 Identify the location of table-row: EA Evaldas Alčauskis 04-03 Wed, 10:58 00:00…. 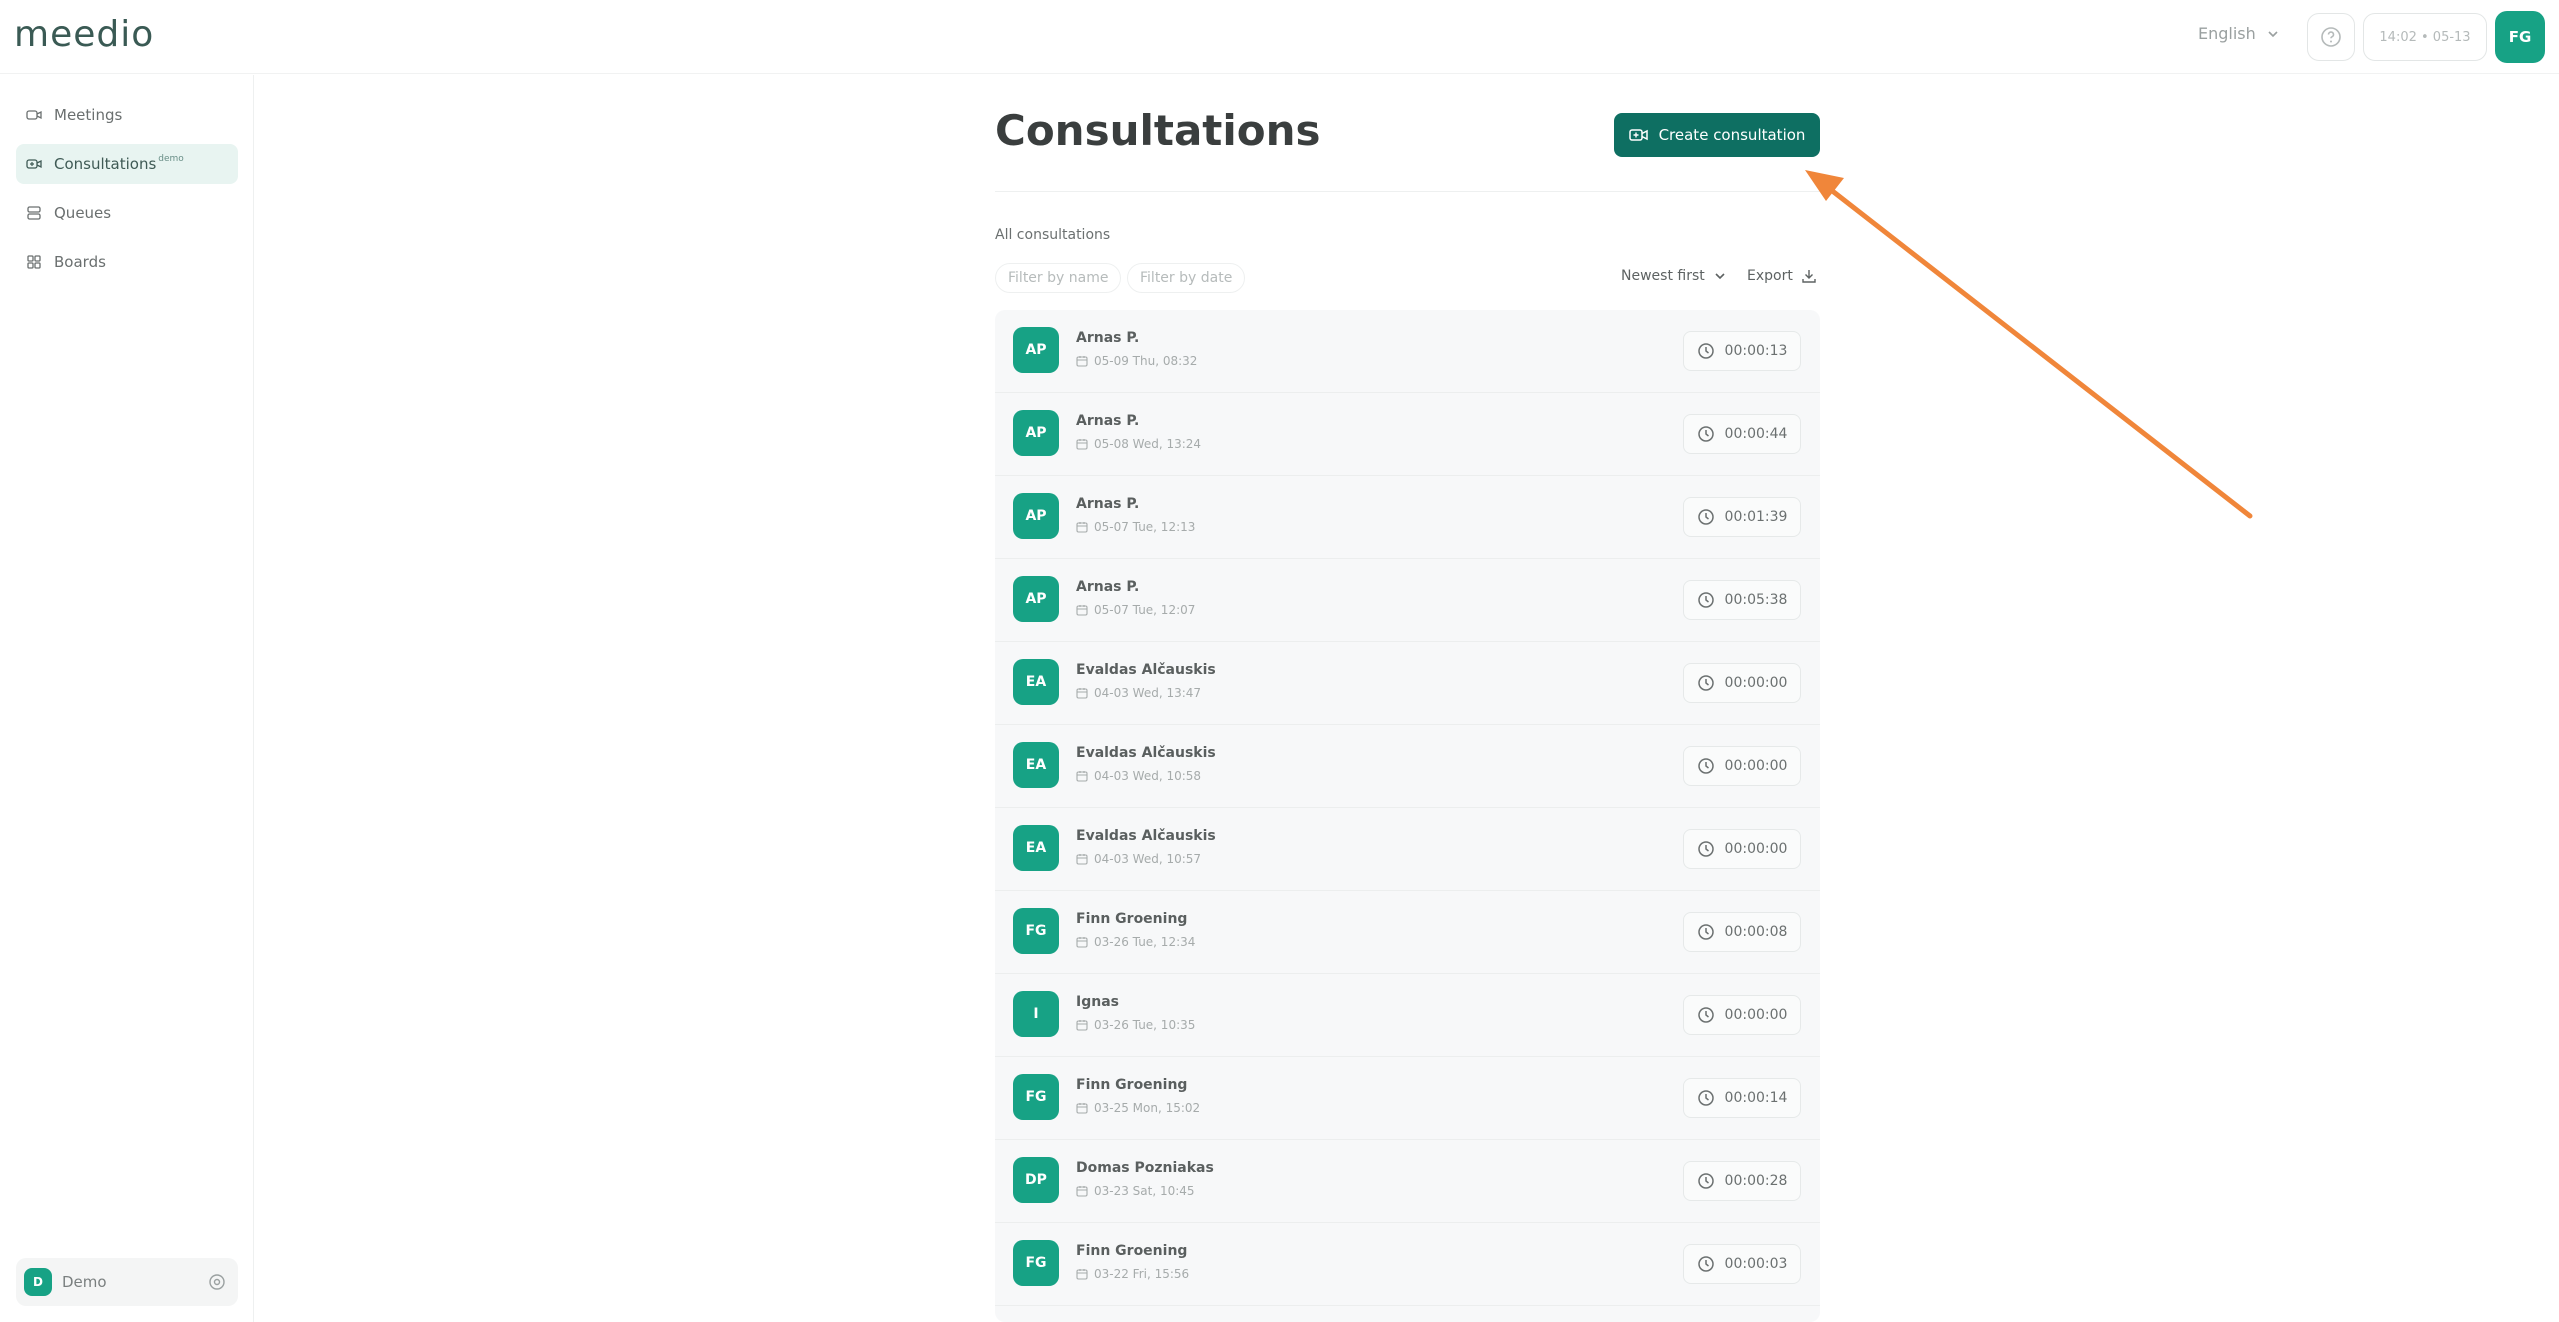
(1407, 766).